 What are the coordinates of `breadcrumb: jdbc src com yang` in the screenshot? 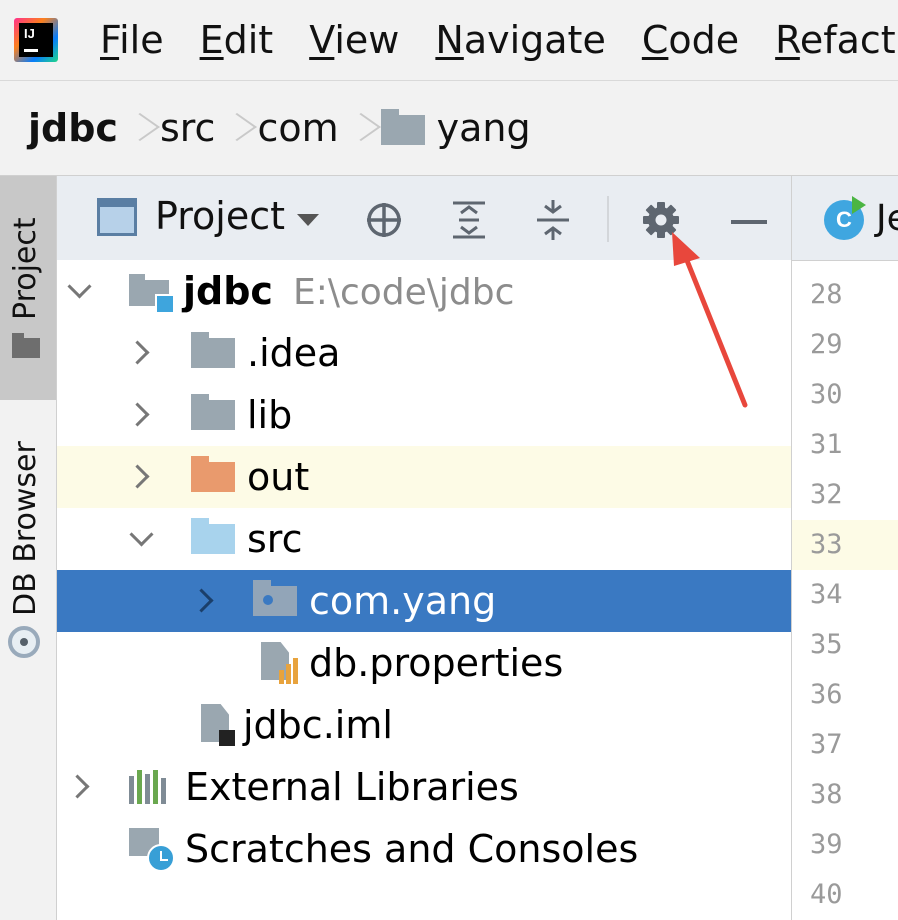 It's located at (449, 128).